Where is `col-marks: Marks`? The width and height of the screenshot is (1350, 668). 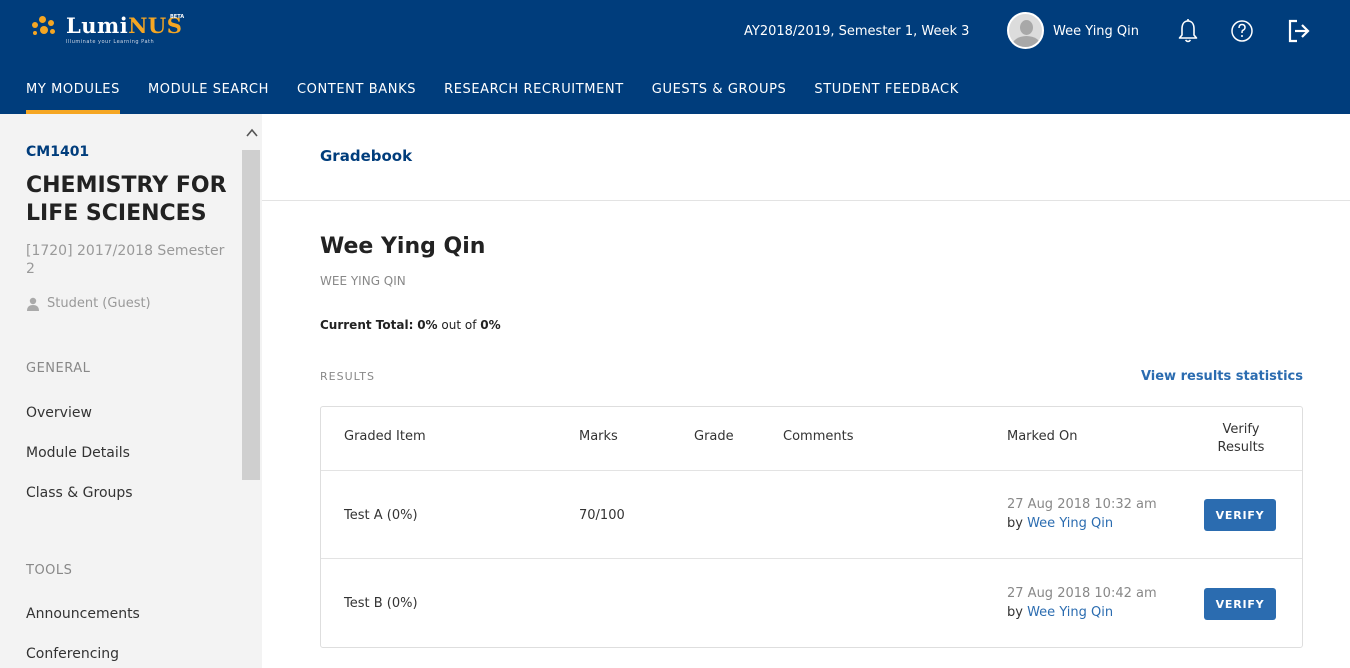 col-marks: Marks is located at coordinates (598, 436).